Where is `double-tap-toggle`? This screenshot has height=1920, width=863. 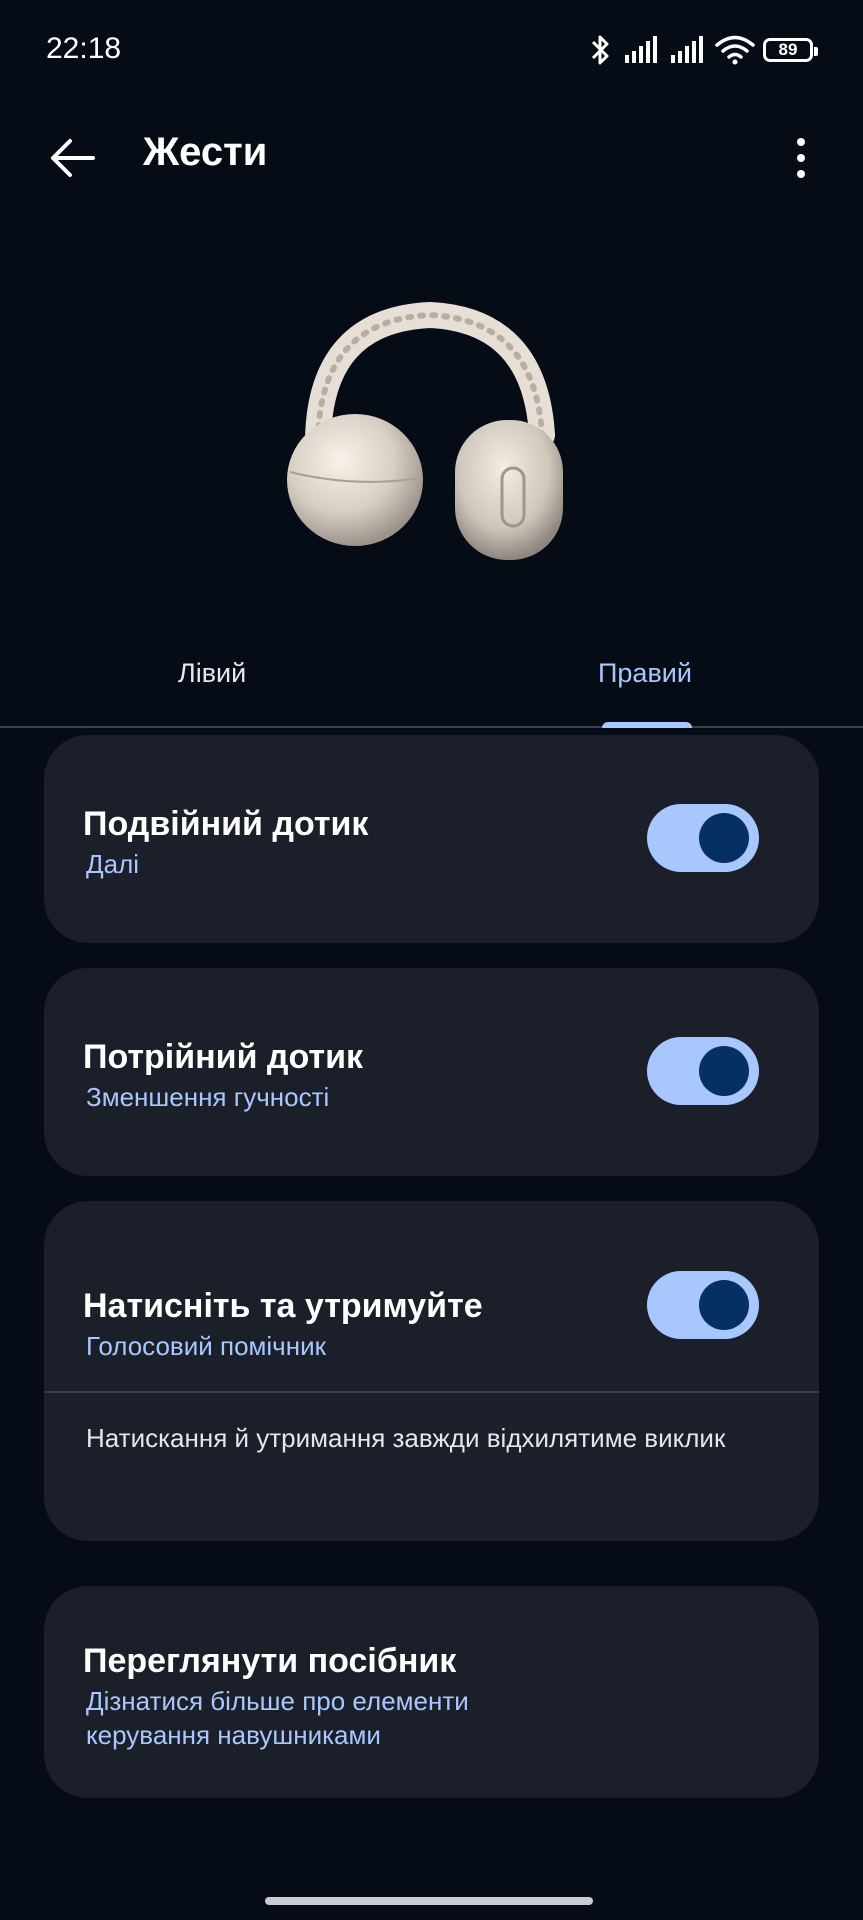
double-tap-toggle is located at coordinates (703, 838).